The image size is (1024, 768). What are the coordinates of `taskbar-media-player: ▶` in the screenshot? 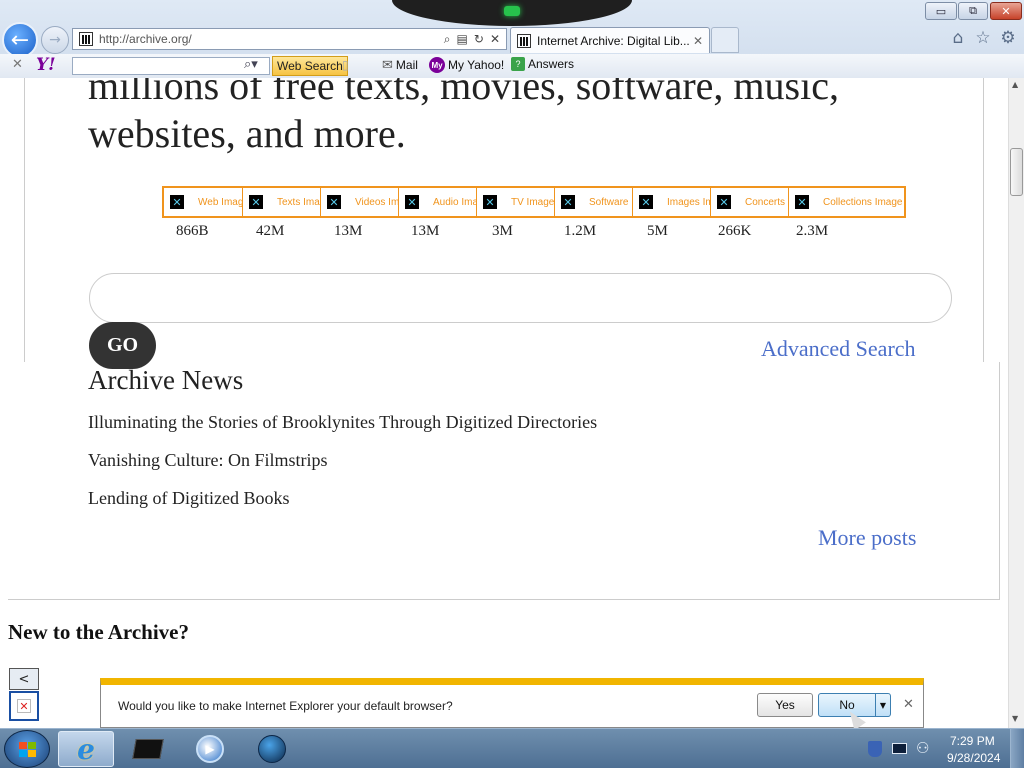 It's located at (210, 749).